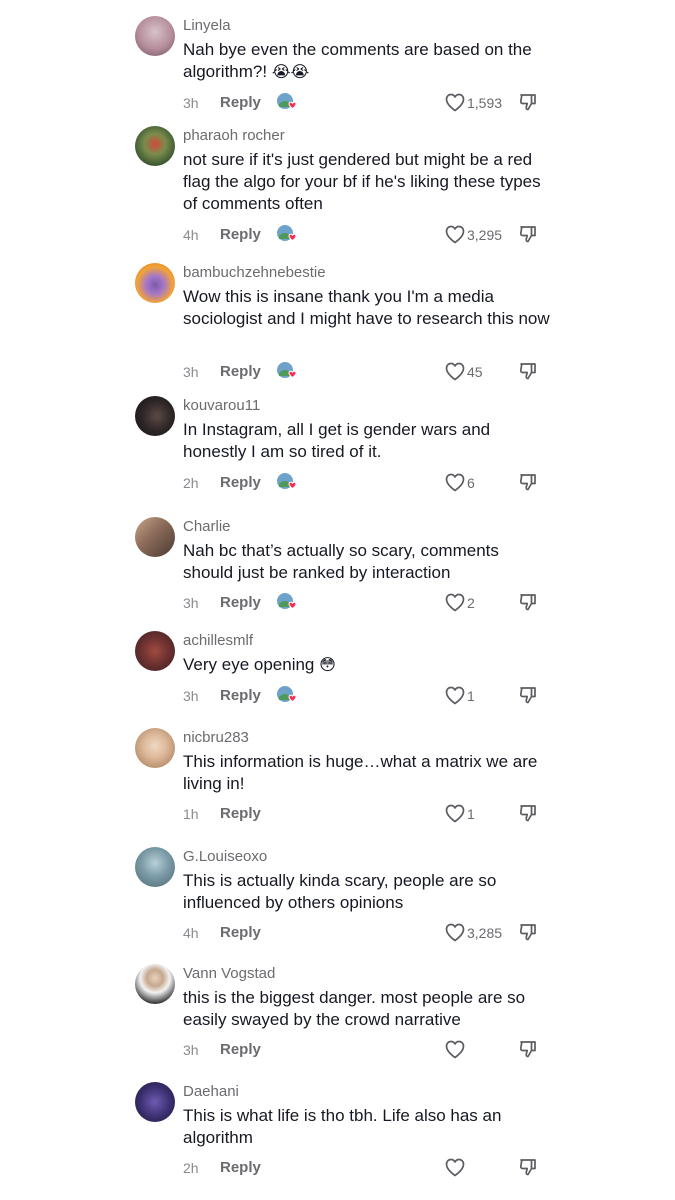 The height and width of the screenshot is (1200, 675). What do you see at coordinates (471, 603) in the screenshot?
I see `like-count: 2` at bounding box center [471, 603].